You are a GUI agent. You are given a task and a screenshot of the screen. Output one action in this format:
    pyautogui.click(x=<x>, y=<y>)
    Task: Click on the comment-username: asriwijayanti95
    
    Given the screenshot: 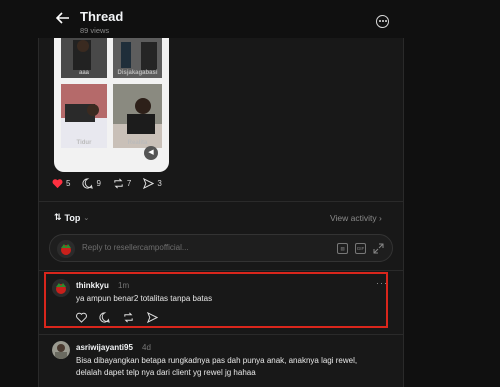 What is the action you would take?
    pyautogui.click(x=104, y=347)
    